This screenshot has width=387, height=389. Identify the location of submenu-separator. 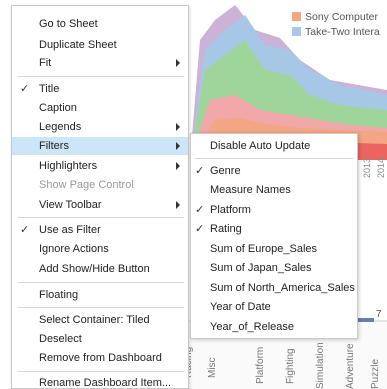
(274, 158).